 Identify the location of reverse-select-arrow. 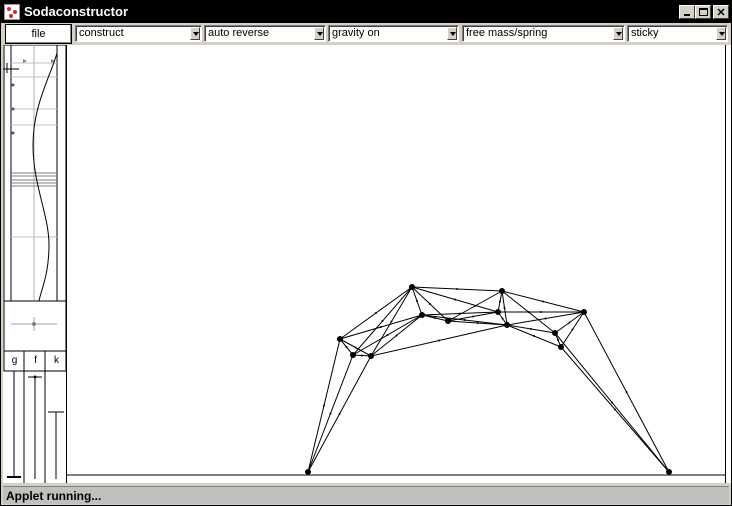
(319, 33).